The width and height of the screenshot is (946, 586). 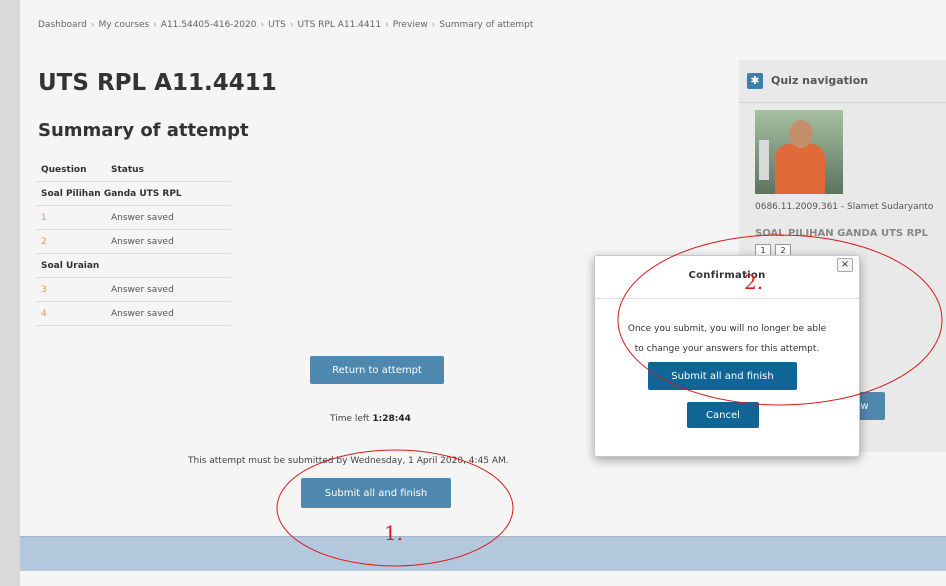 What do you see at coordinates (391, 419) in the screenshot?
I see `time-left-value: 1:28:44` at bounding box center [391, 419].